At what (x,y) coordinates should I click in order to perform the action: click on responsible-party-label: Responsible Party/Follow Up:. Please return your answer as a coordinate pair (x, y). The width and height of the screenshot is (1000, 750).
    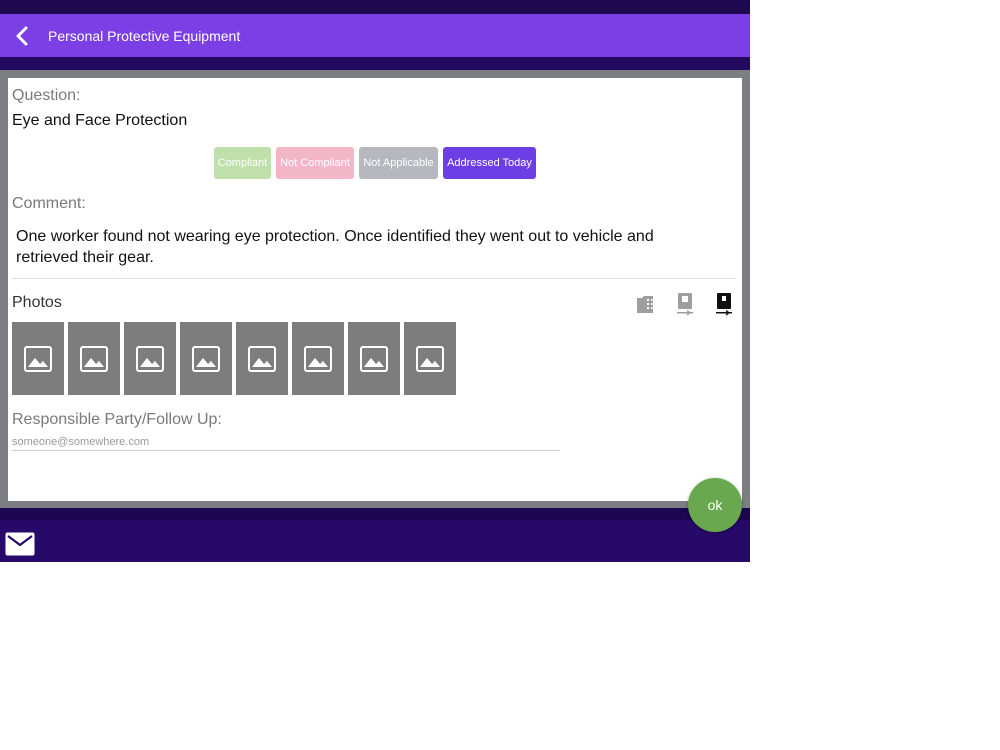
    Looking at the image, I should click on (117, 419).